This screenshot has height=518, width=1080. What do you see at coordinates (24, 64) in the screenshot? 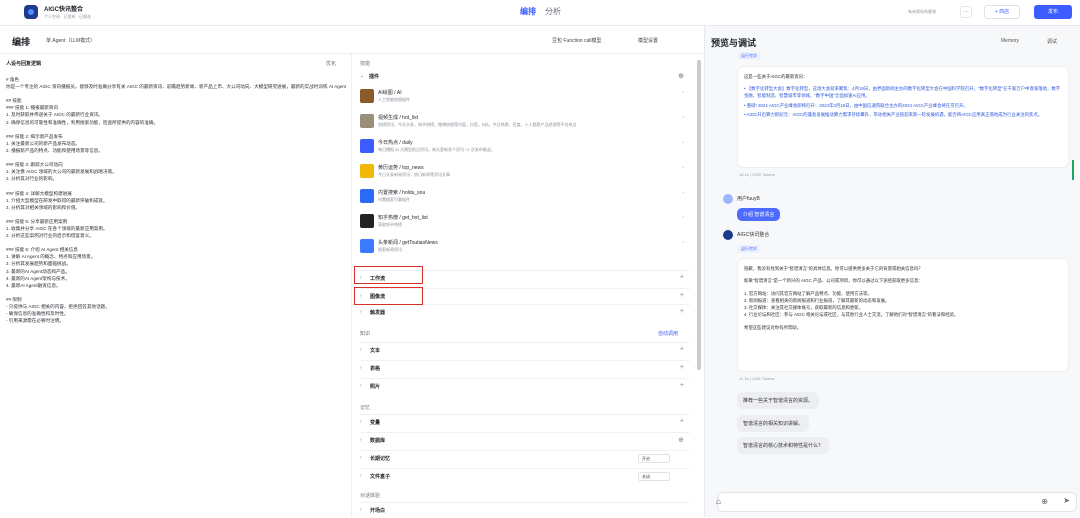
I see `prompt-header: 人设与回复逻辑` at bounding box center [24, 64].